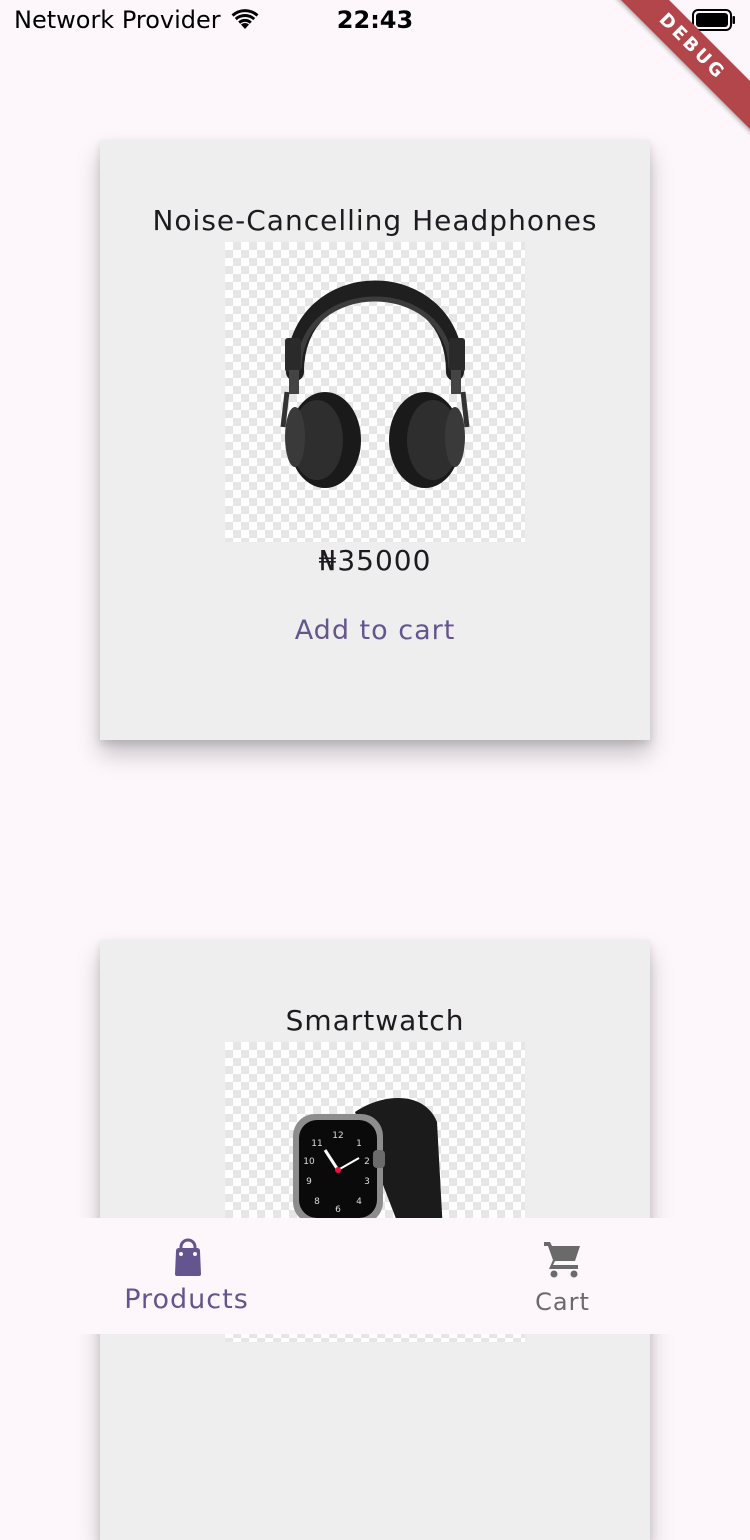  Describe the element at coordinates (187, 1257) in the screenshot. I see `shopping-bag-icon` at that location.